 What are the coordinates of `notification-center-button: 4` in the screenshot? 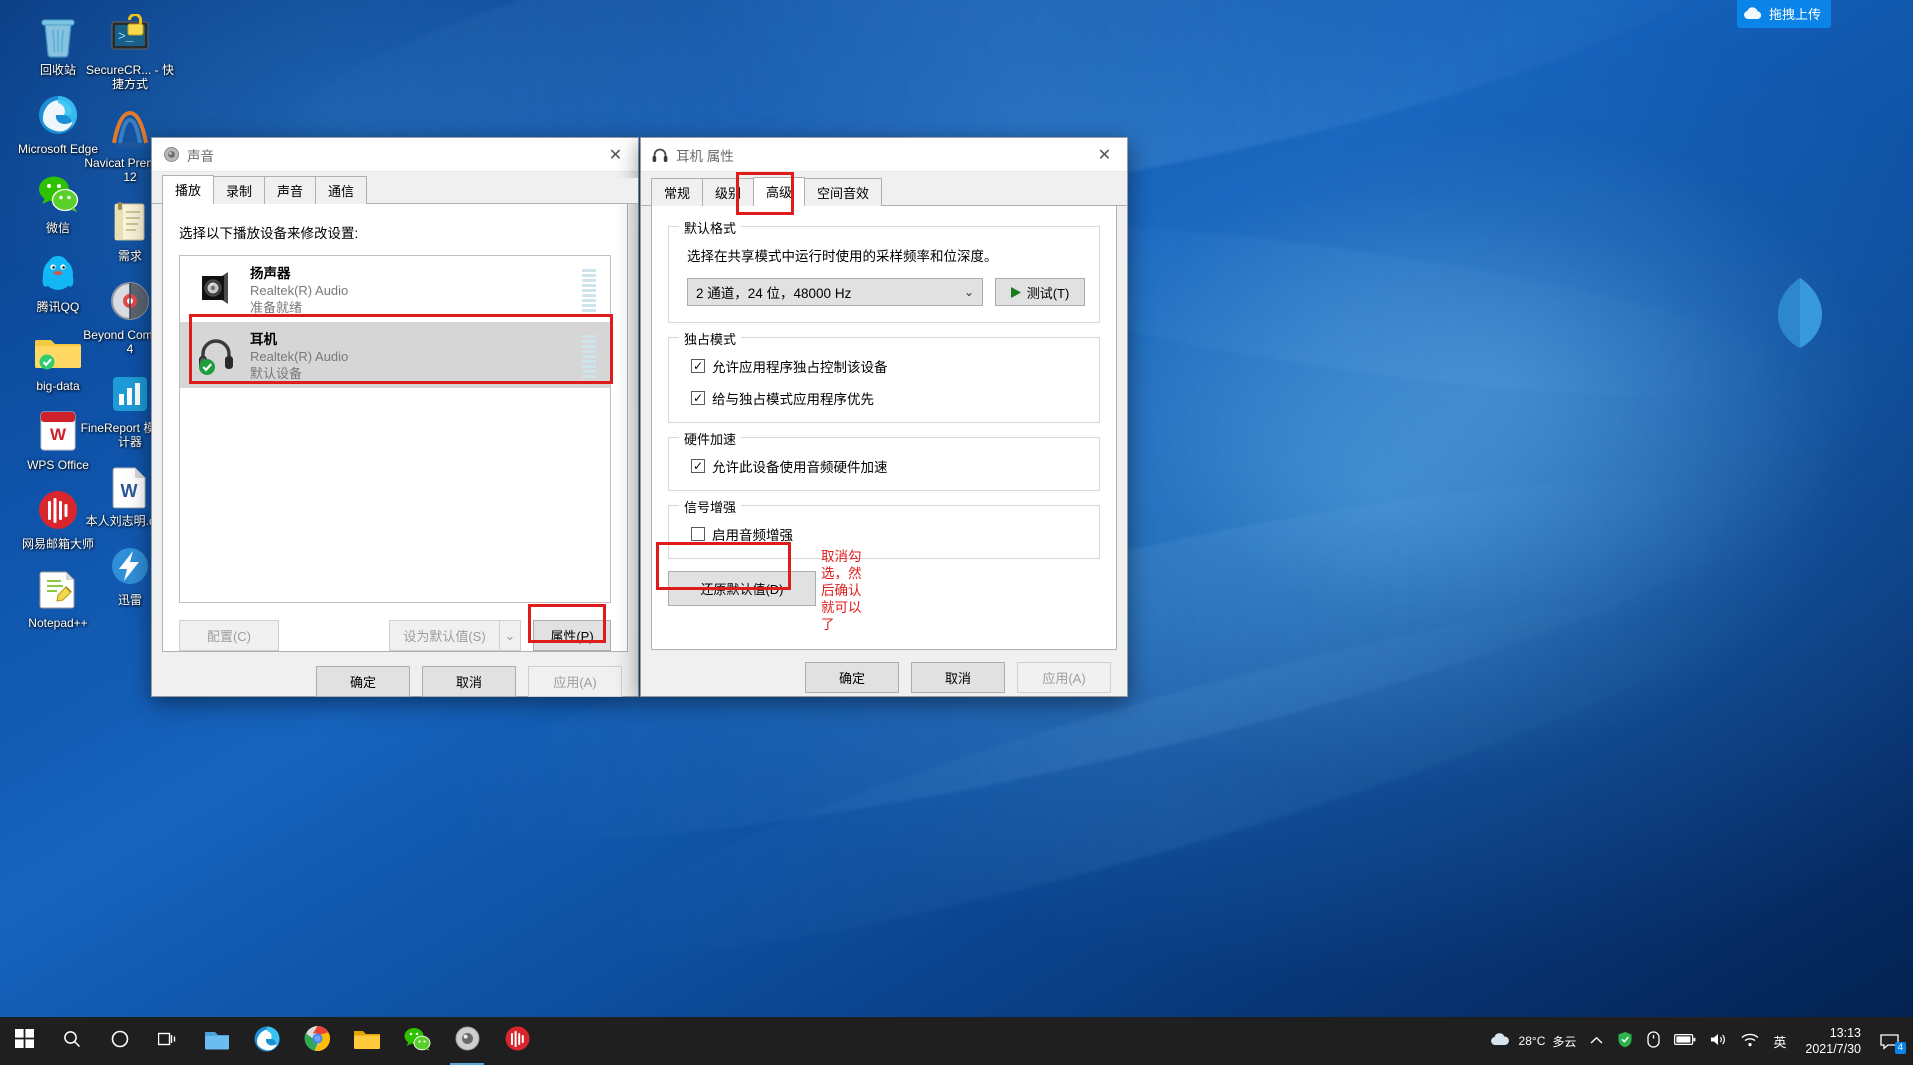 It's located at (1893, 1041).